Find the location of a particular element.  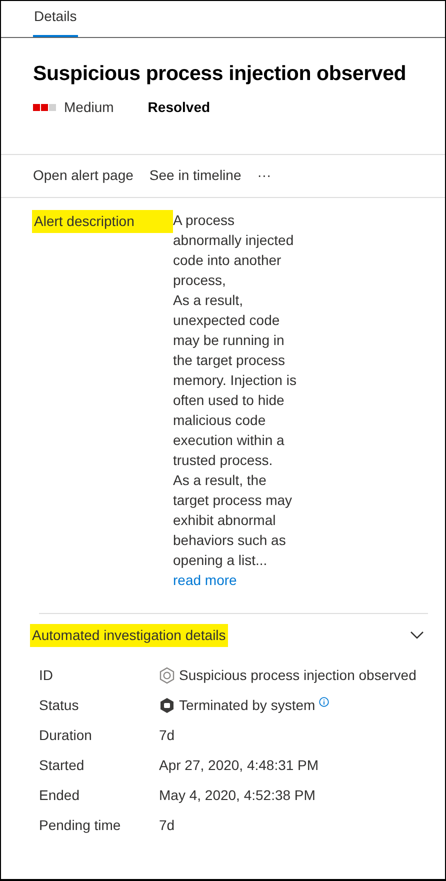

description-text: A process abnormally injected code into another process, is located at coordinates (234, 250).